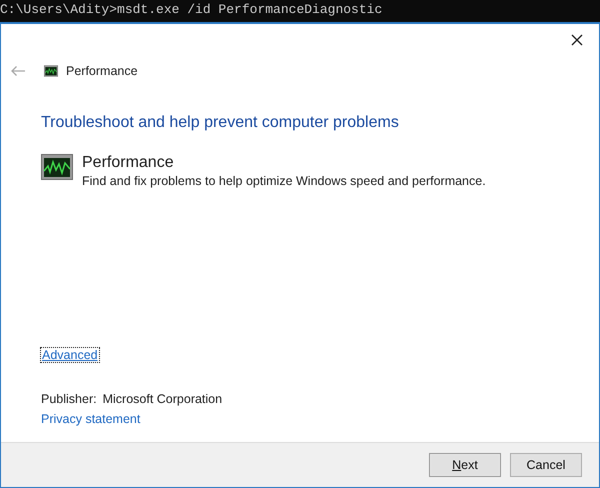 The height and width of the screenshot is (488, 600). Describe the element at coordinates (51, 71) in the screenshot. I see `performance-icon` at that location.